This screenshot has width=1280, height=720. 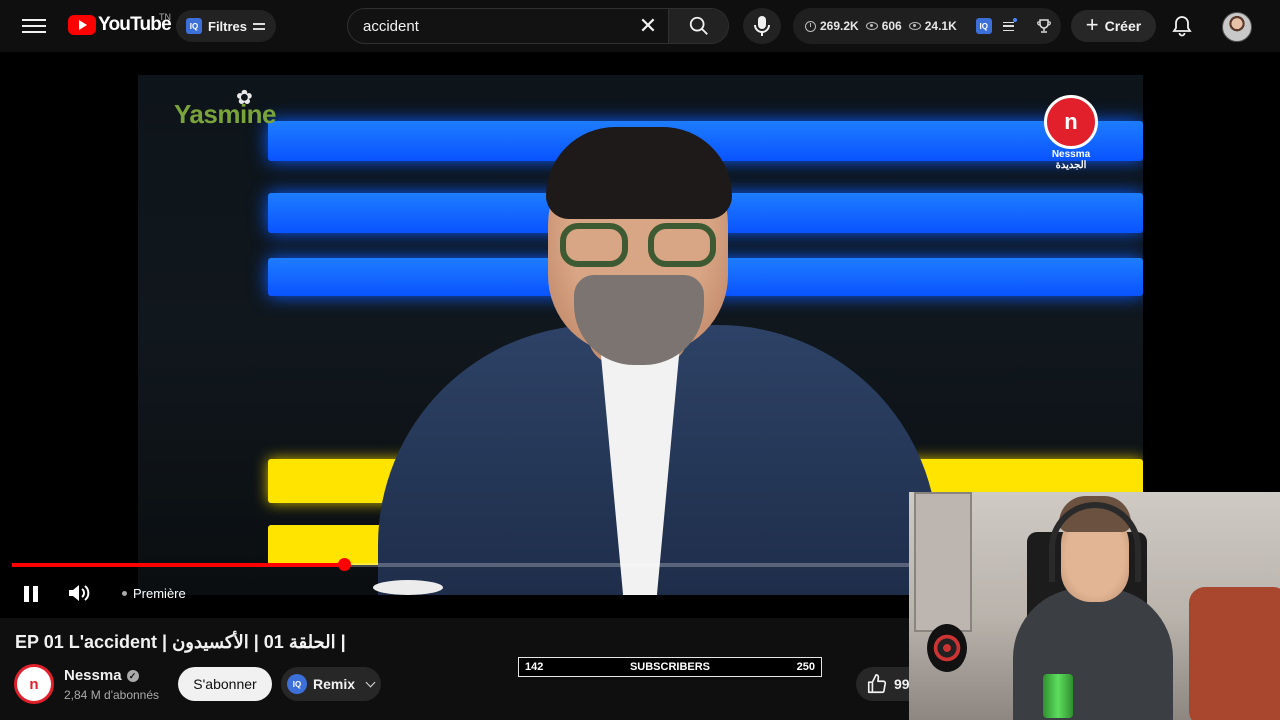 I want to click on account-avatar, so click(x=1237, y=27).